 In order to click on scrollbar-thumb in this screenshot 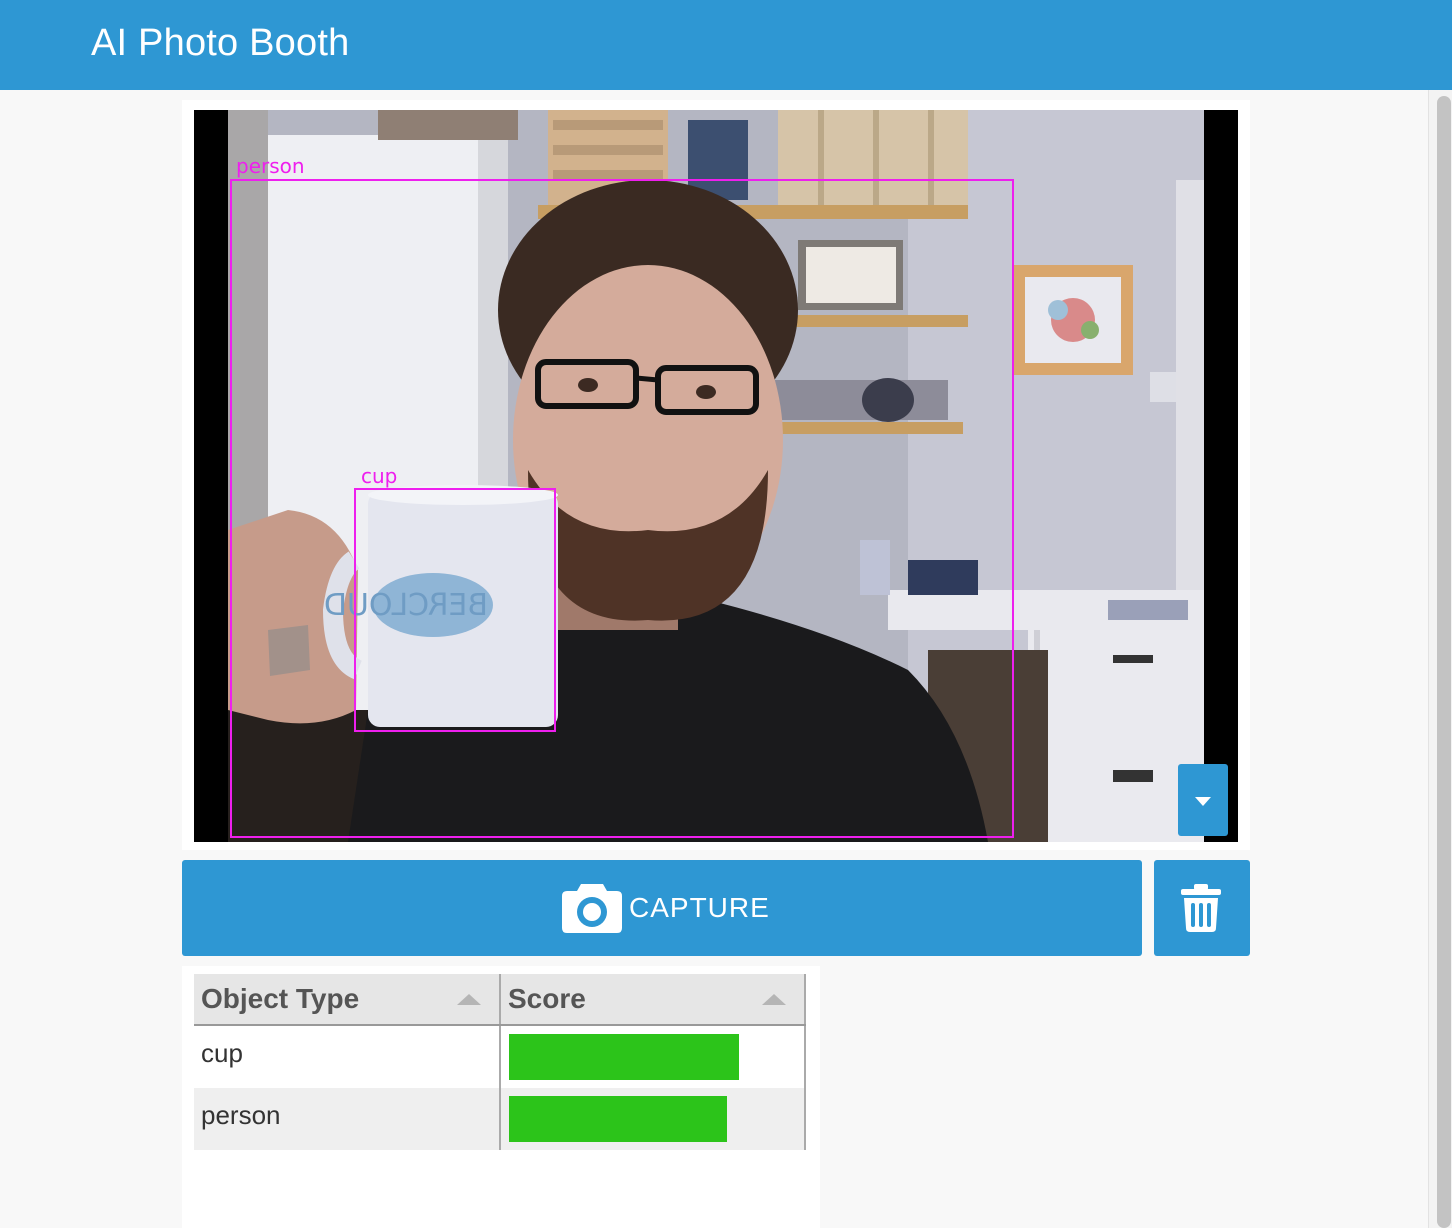, I will do `click(1444, 662)`.